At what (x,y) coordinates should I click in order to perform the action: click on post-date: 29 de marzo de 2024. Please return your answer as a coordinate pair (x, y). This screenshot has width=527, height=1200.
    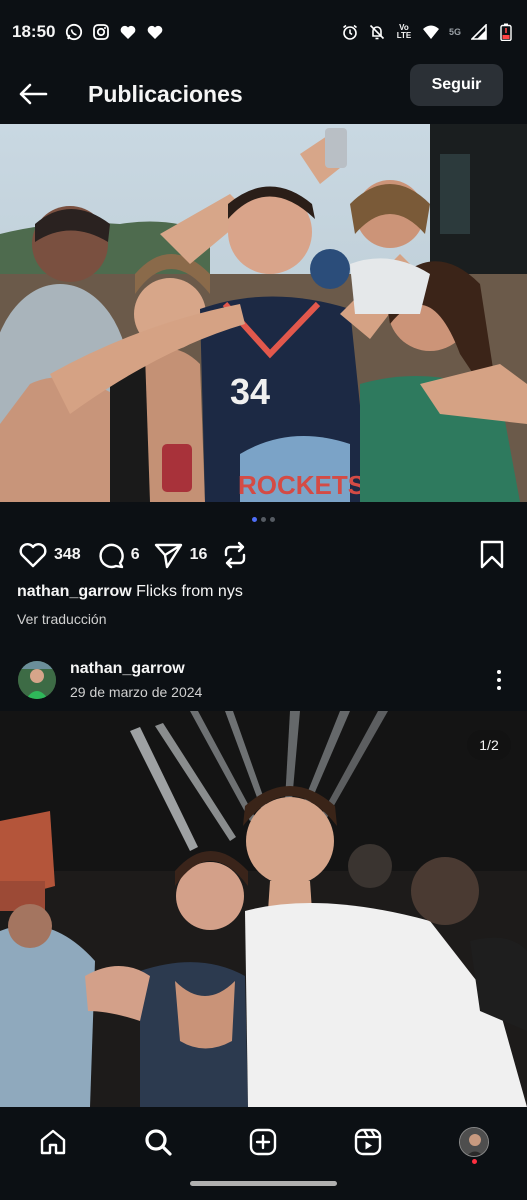
    Looking at the image, I should click on (136, 692).